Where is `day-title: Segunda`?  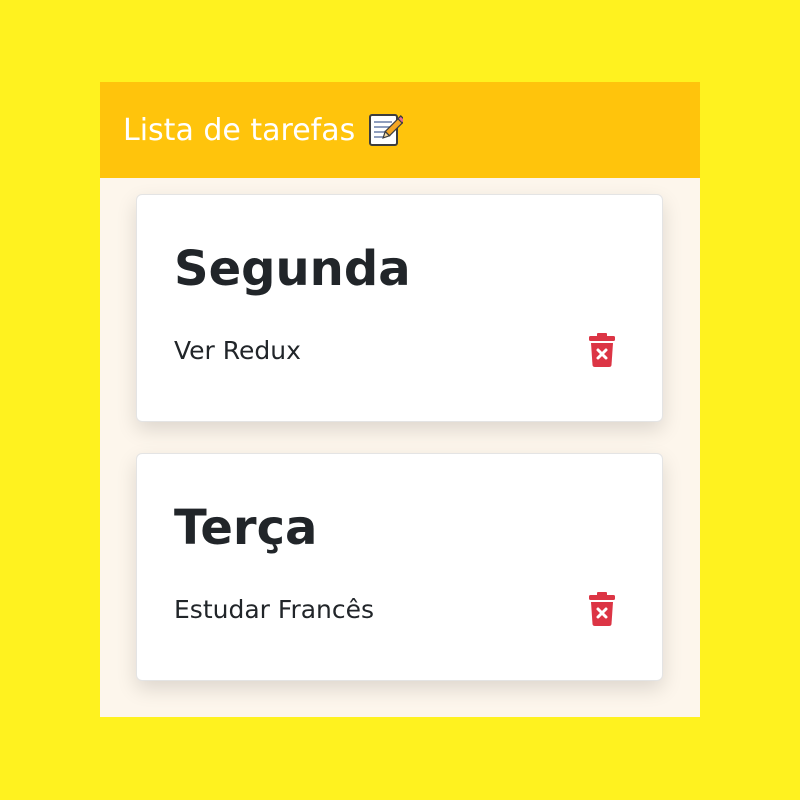
day-title: Segunda is located at coordinates (292, 269).